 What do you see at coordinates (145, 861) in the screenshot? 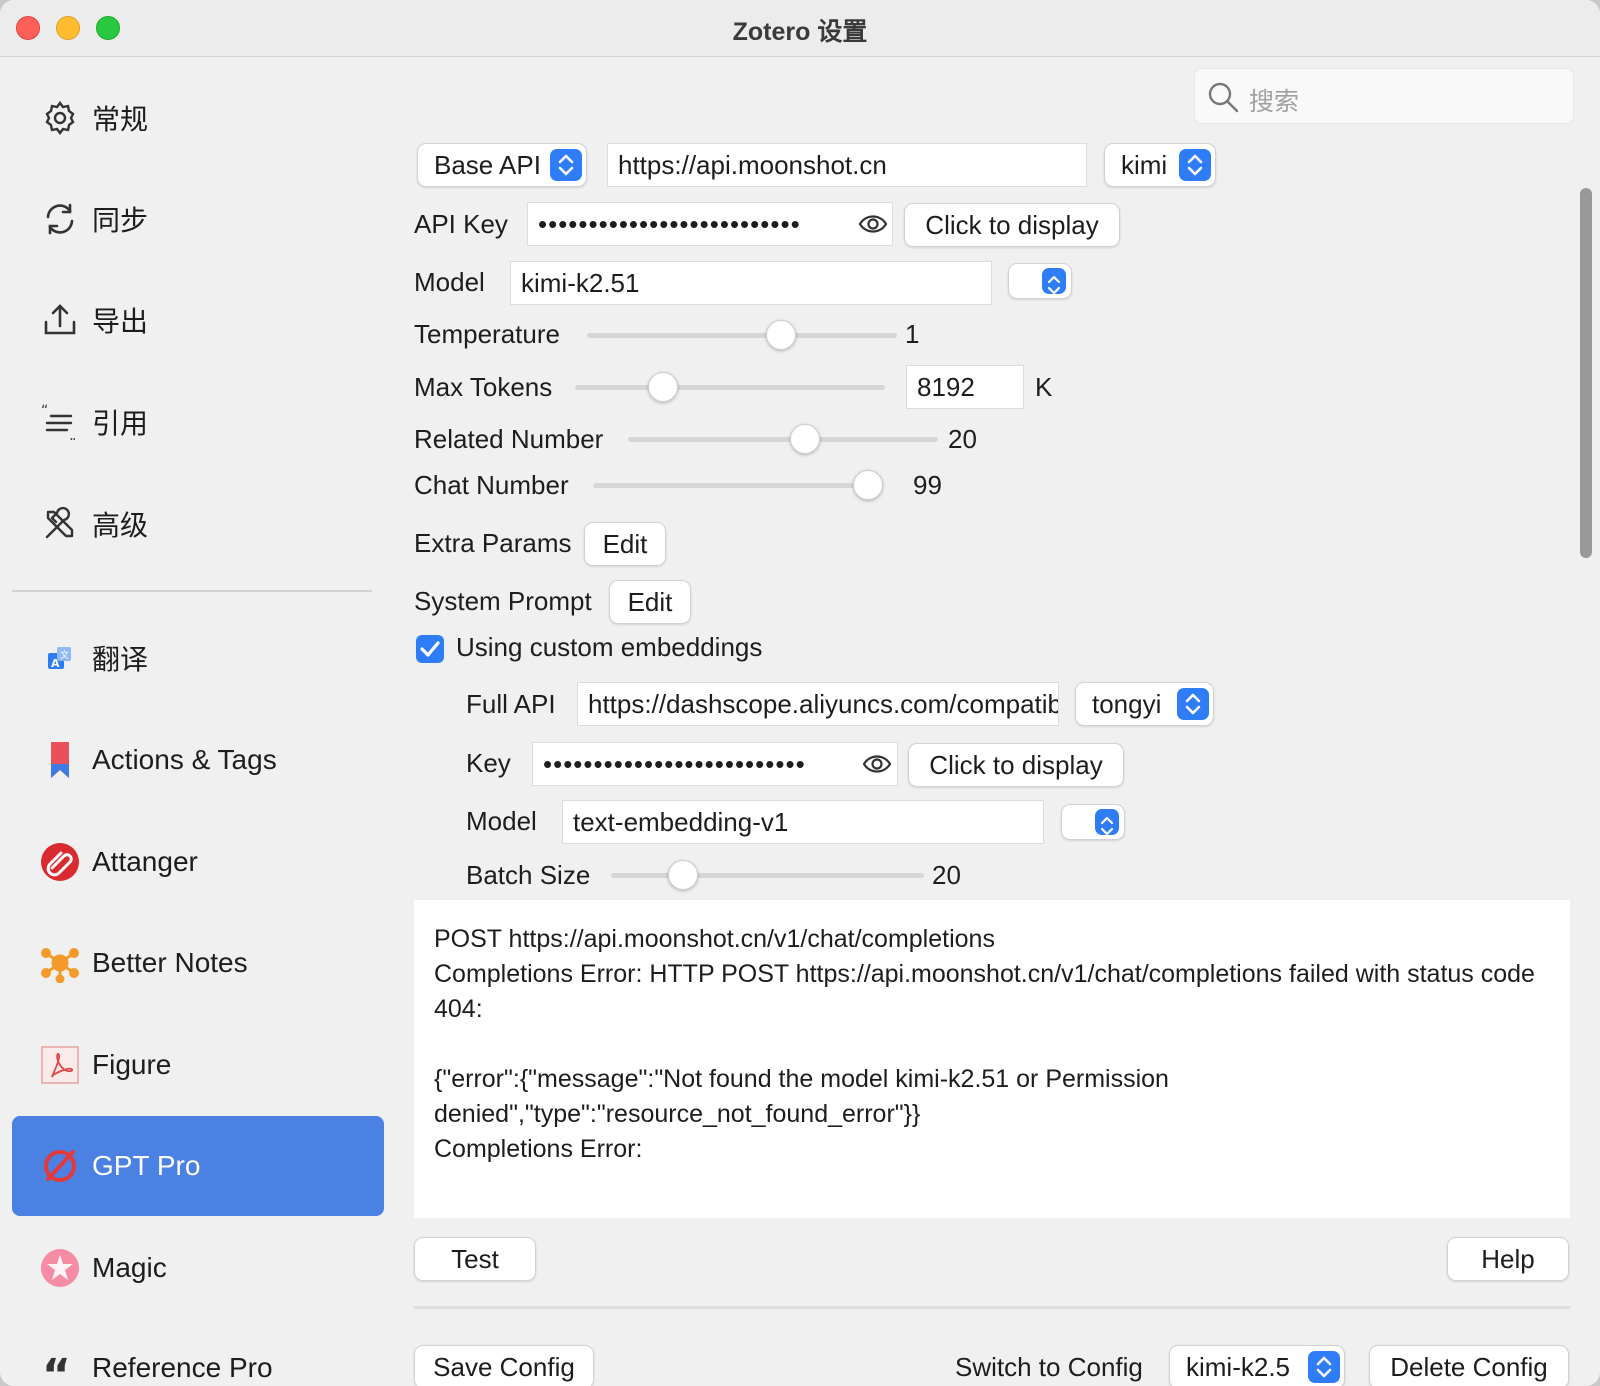
I see `sidebar-item-label: Attanger` at bounding box center [145, 861].